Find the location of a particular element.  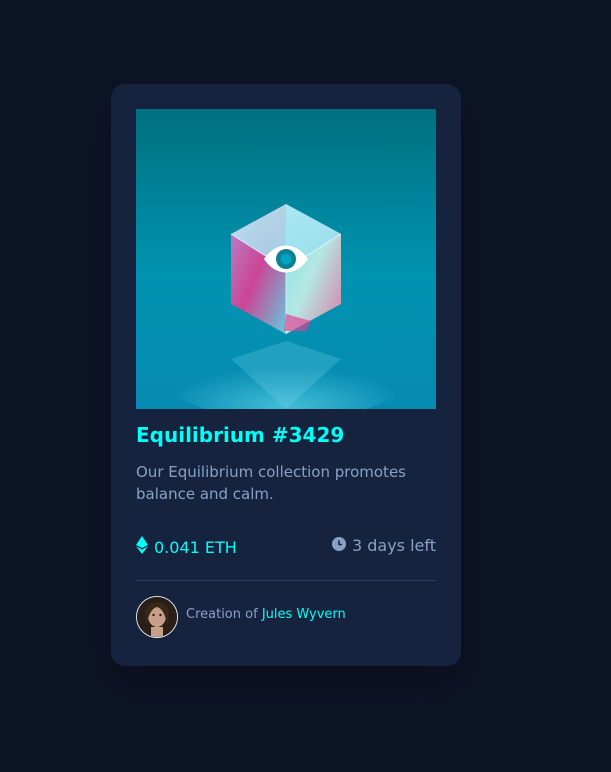

avatar is located at coordinates (157, 617).